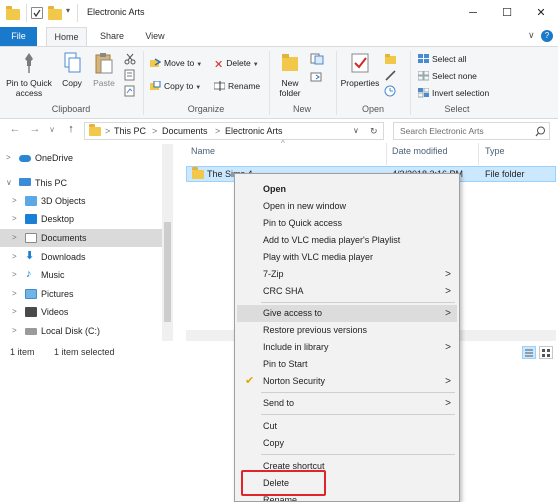  What do you see at coordinates (66, 37) in the screenshot?
I see `tab-home: Home` at bounding box center [66, 37].